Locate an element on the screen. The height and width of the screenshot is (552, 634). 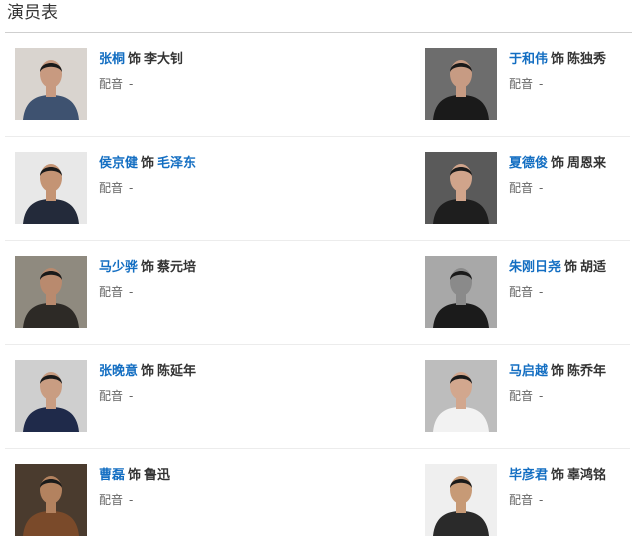
role-name-link: 毛泽东 is located at coordinates (176, 163).